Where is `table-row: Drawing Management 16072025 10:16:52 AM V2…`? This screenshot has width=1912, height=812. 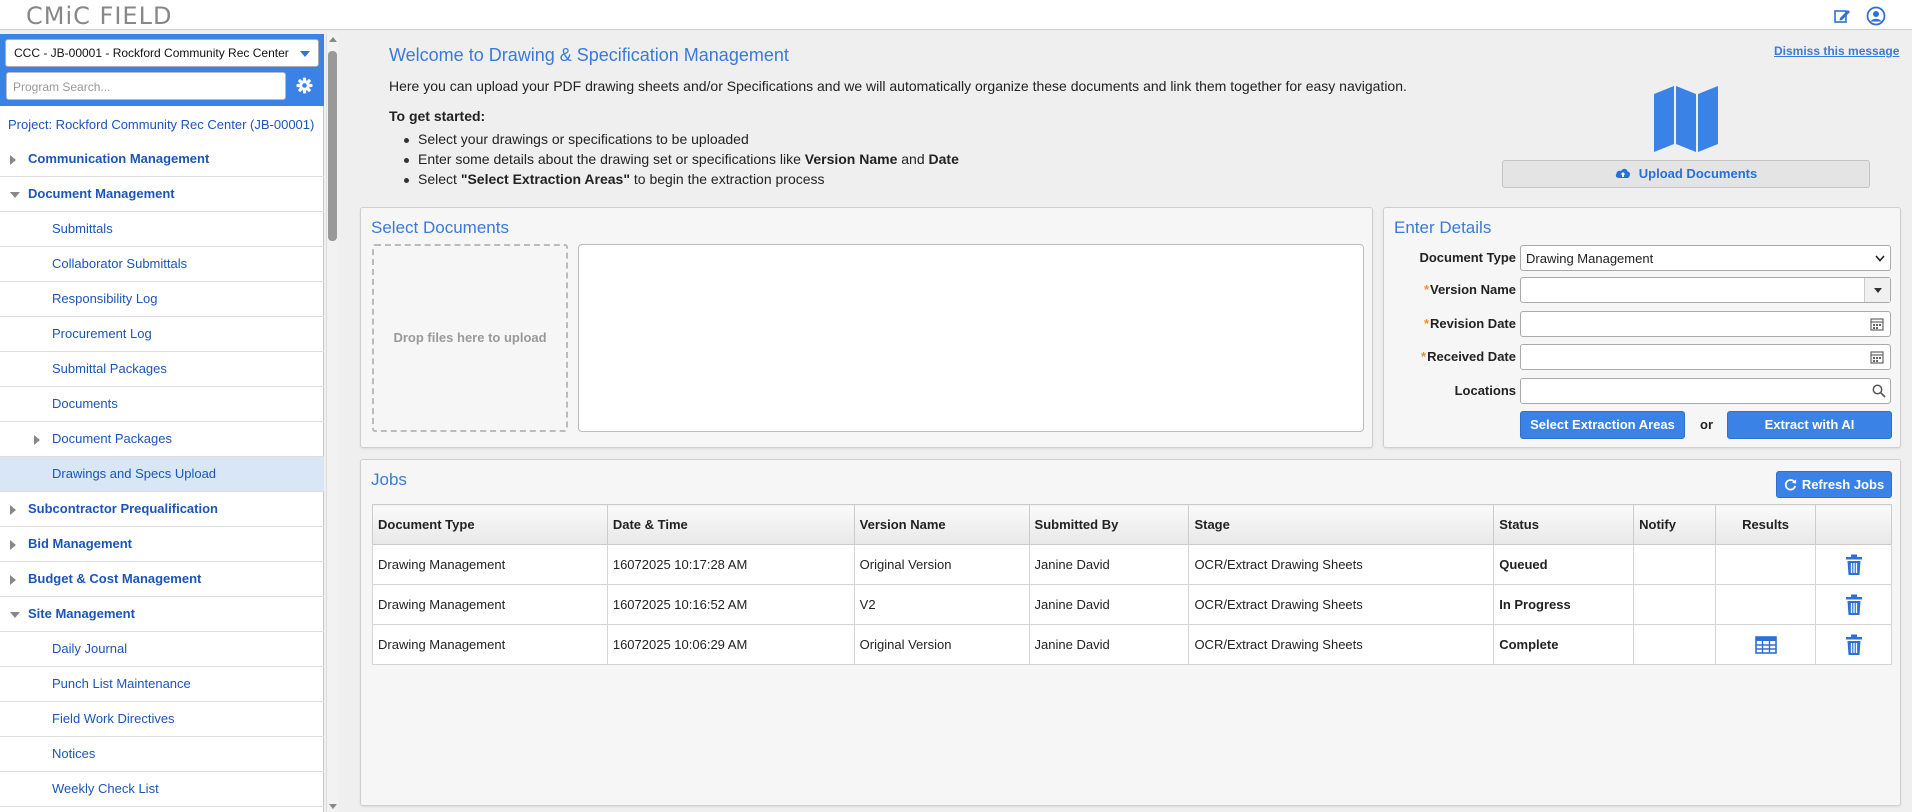
table-row: Drawing Management 16072025 10:16:52 AM V2… is located at coordinates (1132, 604).